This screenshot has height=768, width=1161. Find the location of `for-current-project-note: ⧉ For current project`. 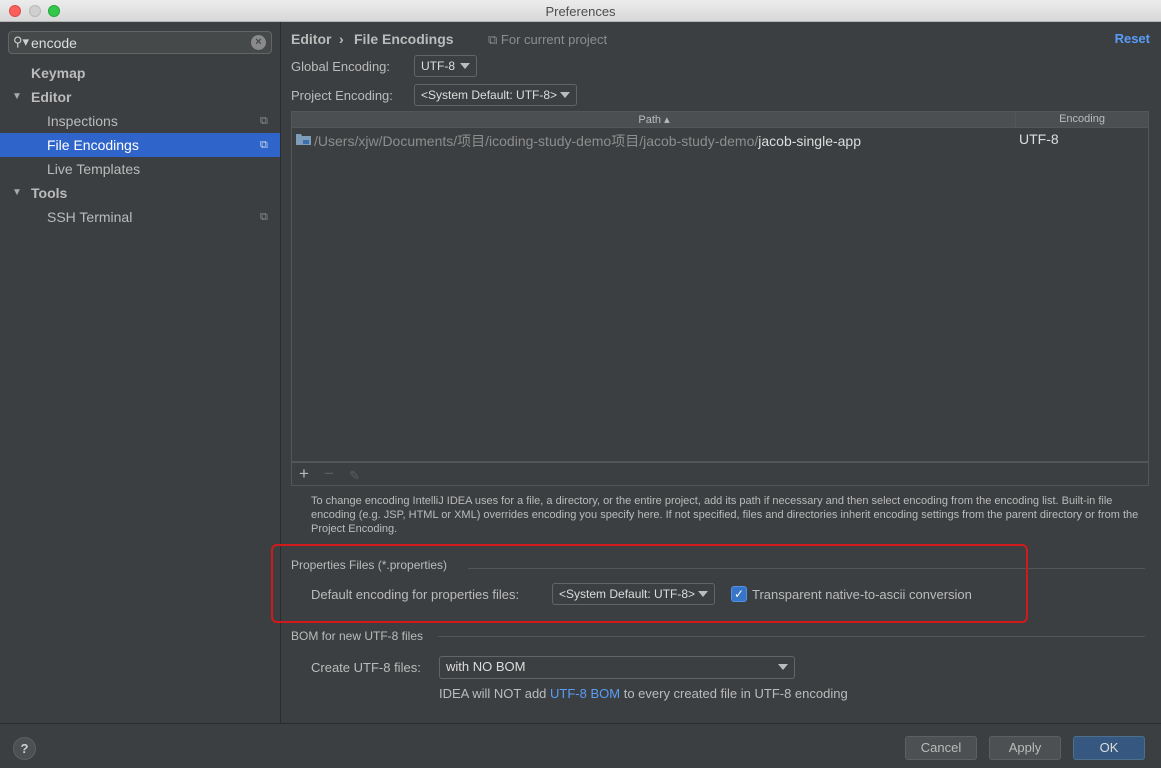

for-current-project-note: ⧉ For current project is located at coordinates (547, 40).